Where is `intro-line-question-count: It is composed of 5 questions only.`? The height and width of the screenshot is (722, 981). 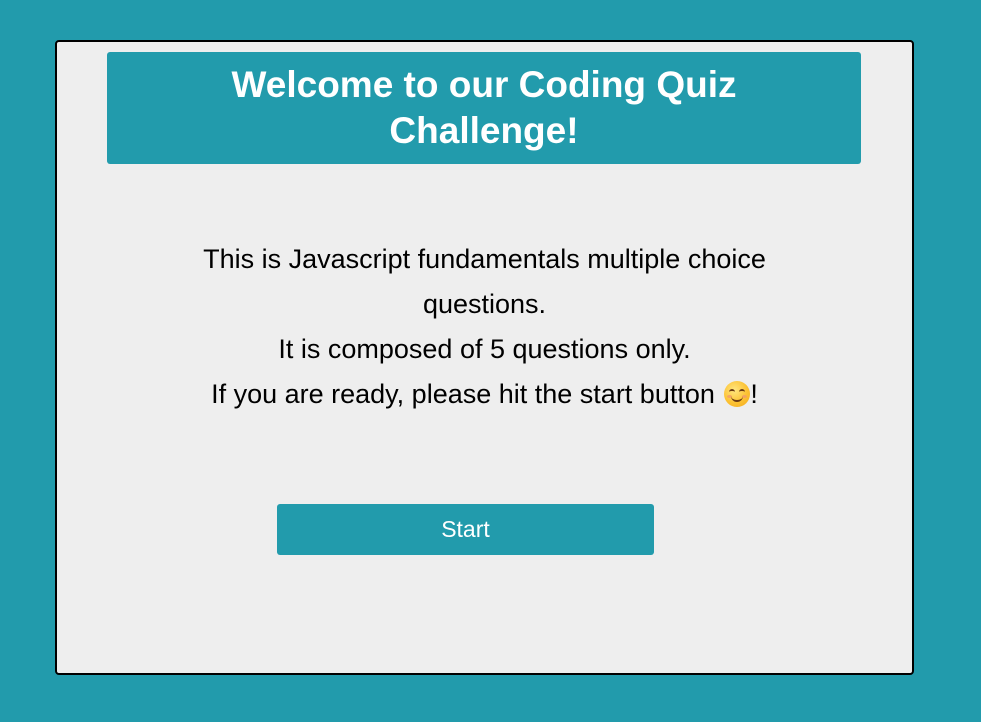 intro-line-question-count: It is composed of 5 questions only. is located at coordinates (484, 349).